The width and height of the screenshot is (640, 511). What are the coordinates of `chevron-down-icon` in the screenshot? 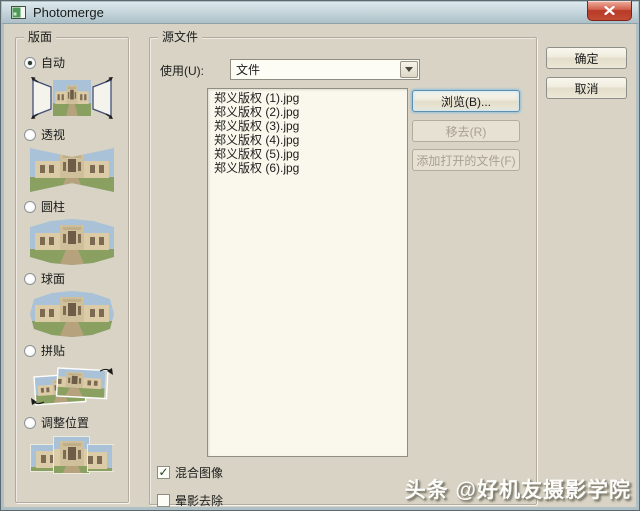 It's located at (409, 69).